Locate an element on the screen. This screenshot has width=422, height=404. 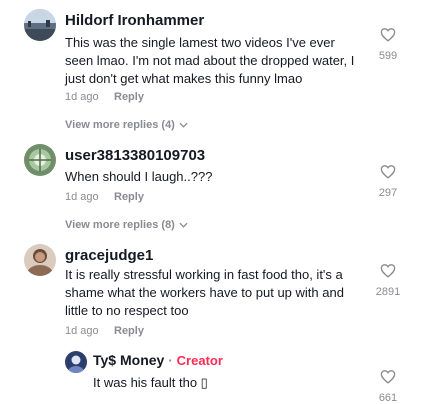
comment-username: user3813380109703 is located at coordinates (135, 155).